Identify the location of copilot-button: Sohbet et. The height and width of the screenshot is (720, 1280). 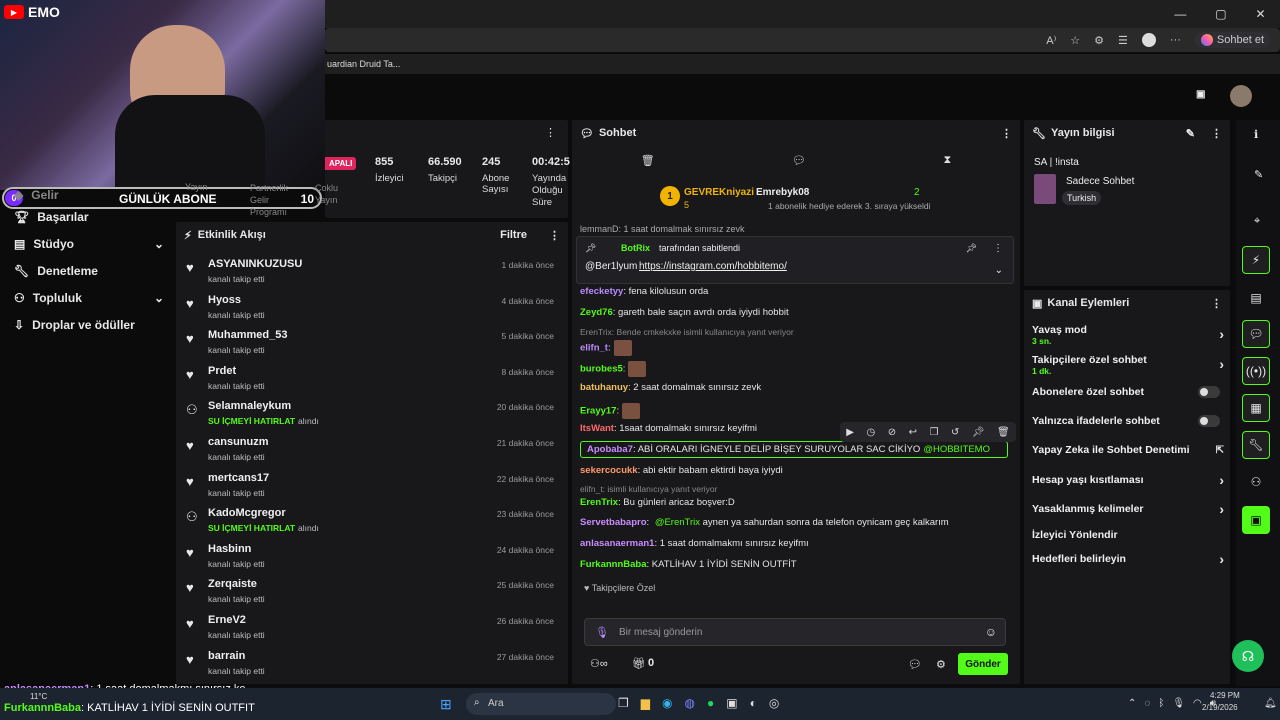
(1232, 40).